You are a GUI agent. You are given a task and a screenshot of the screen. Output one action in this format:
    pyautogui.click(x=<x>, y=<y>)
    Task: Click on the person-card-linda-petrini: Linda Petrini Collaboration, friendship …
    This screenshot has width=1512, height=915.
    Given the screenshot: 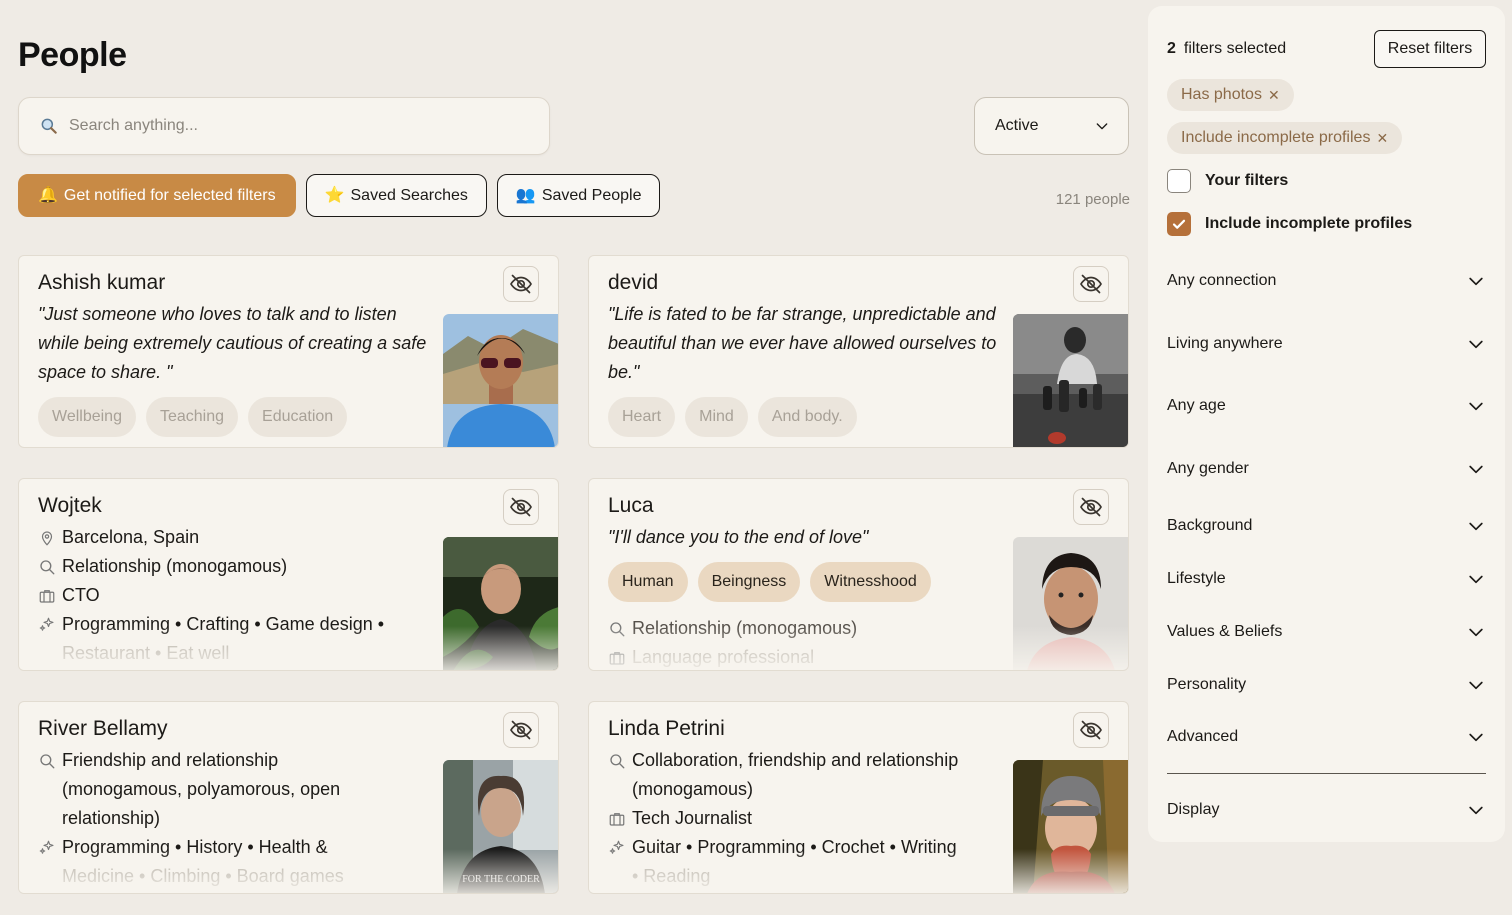 What is the action you would take?
    pyautogui.click(x=858, y=797)
    